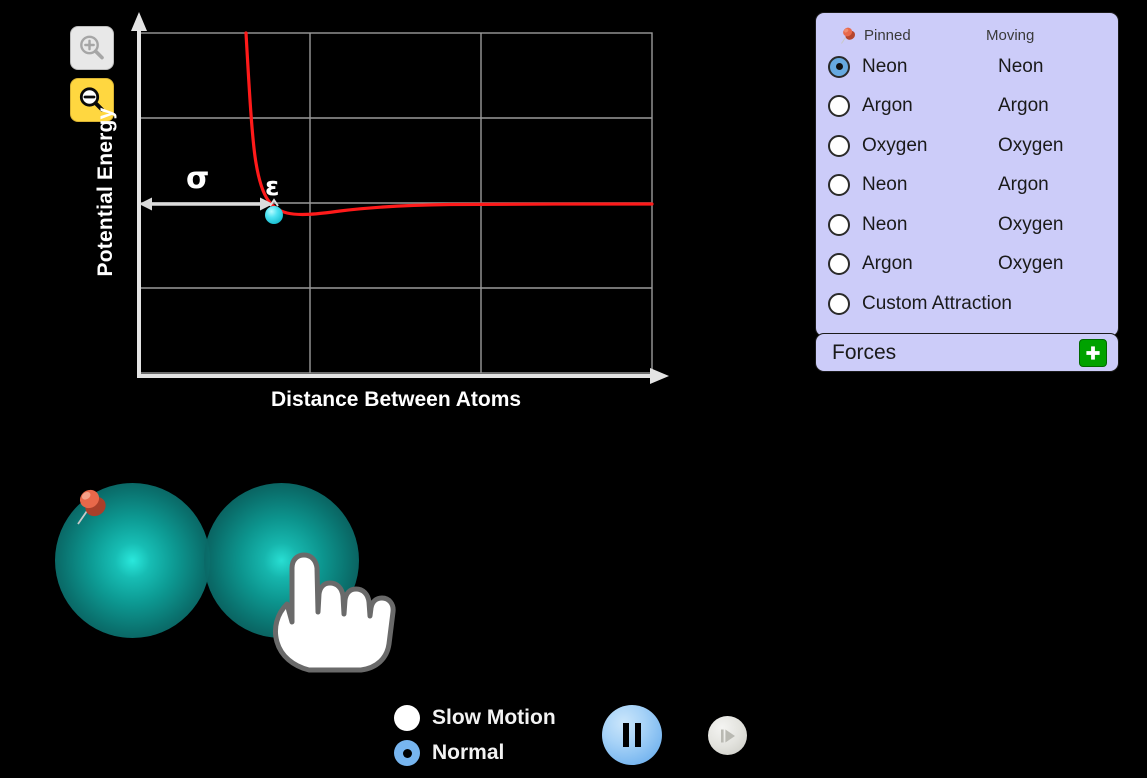 The image size is (1147, 778). I want to click on moving-atom, so click(281, 560).